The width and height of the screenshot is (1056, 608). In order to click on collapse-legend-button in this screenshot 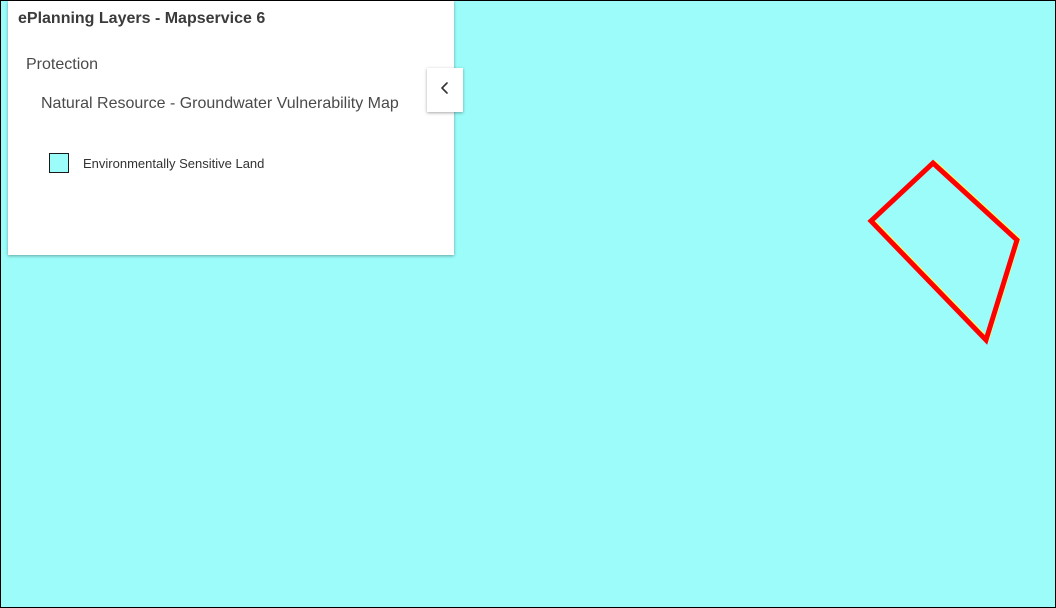, I will do `click(445, 90)`.